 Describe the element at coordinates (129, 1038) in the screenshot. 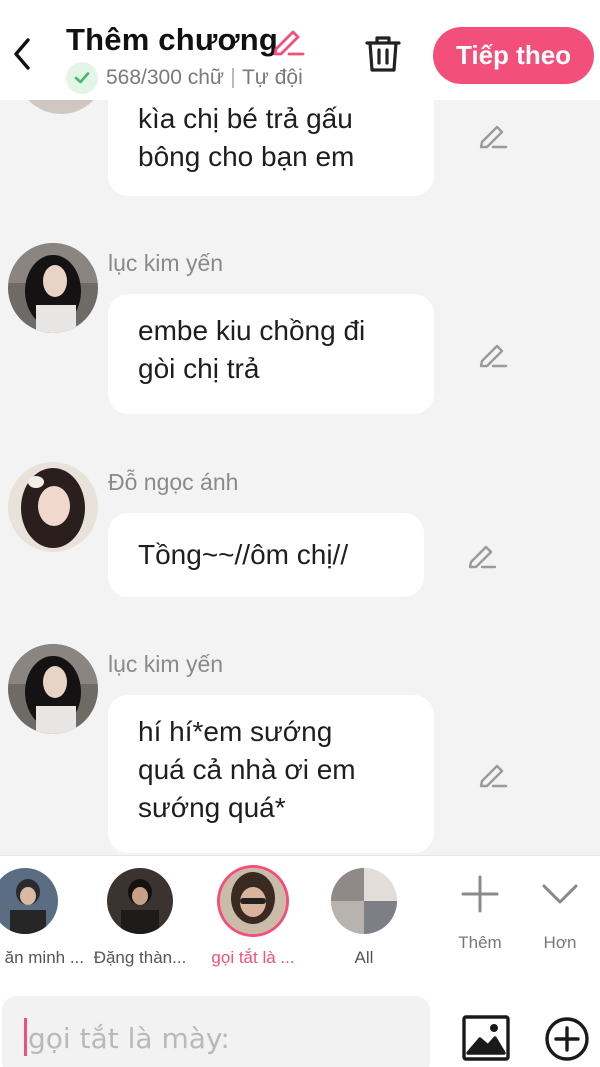

I see `input-placeholder: gọi tắt là mày:` at that location.